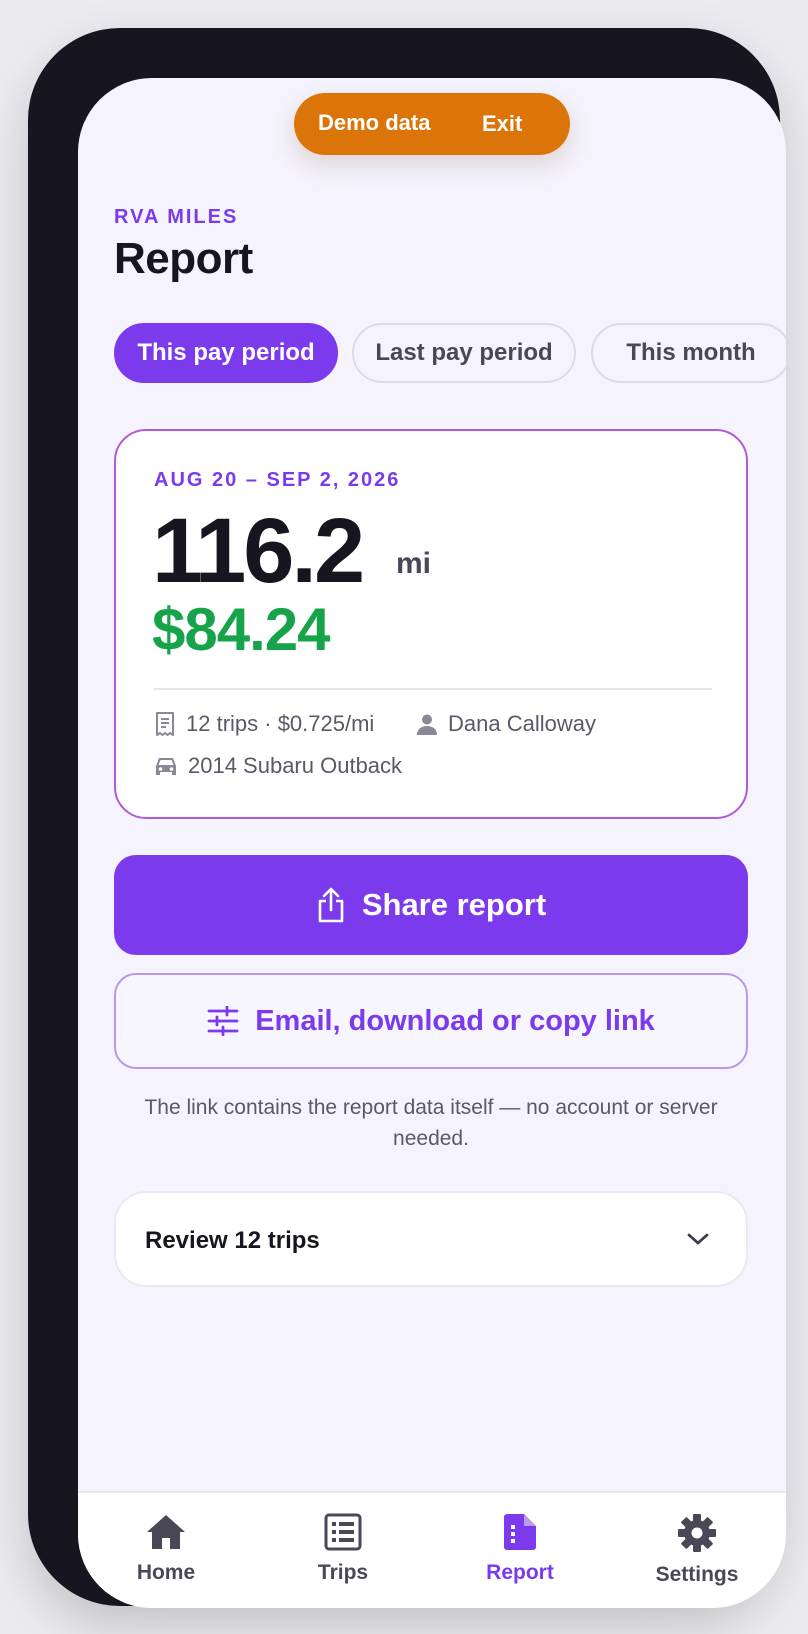 The height and width of the screenshot is (1634, 808). I want to click on nav-home: Home, so click(166, 1558).